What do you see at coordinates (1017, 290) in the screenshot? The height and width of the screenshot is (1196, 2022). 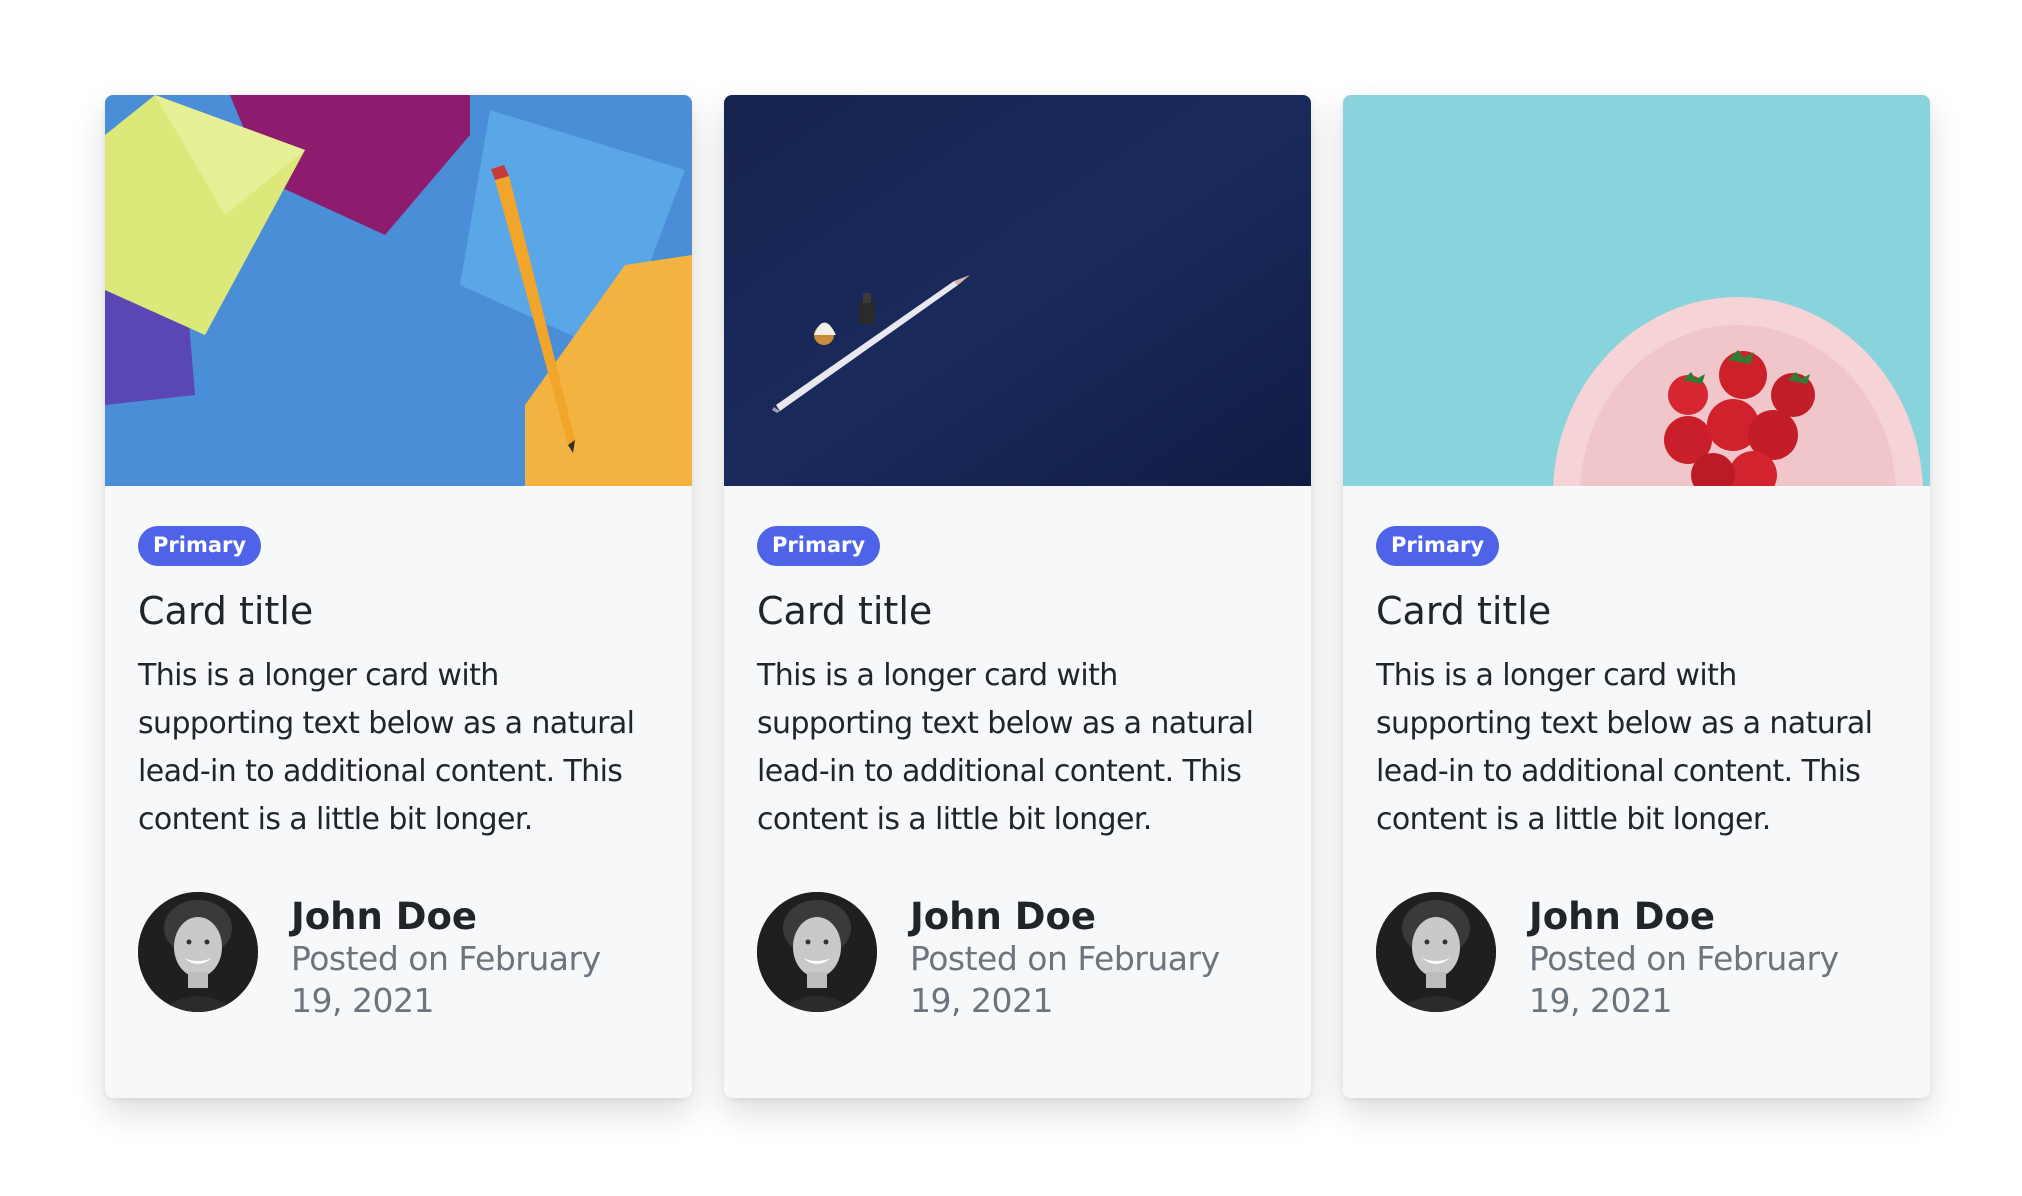 I see `card-image-navy-desk` at bounding box center [1017, 290].